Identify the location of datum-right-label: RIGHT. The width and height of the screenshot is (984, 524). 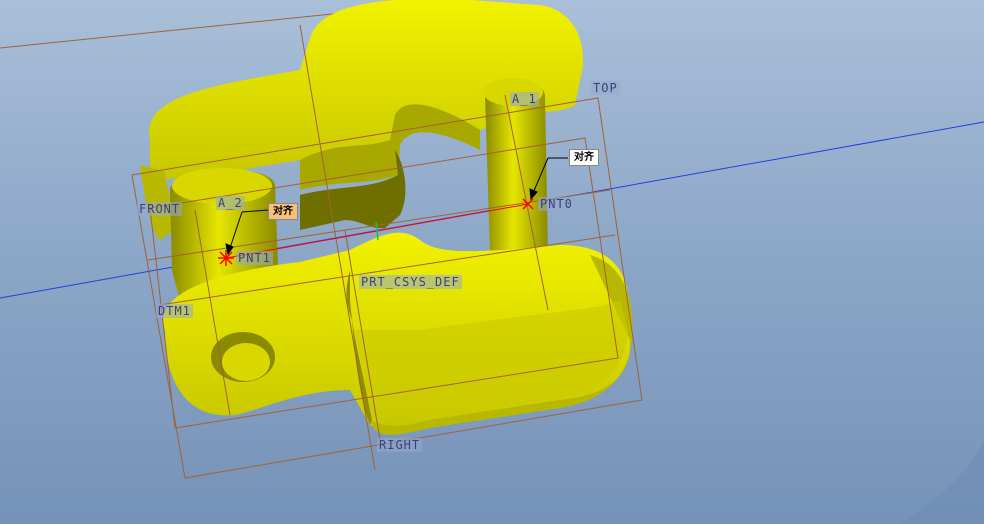
(400, 445).